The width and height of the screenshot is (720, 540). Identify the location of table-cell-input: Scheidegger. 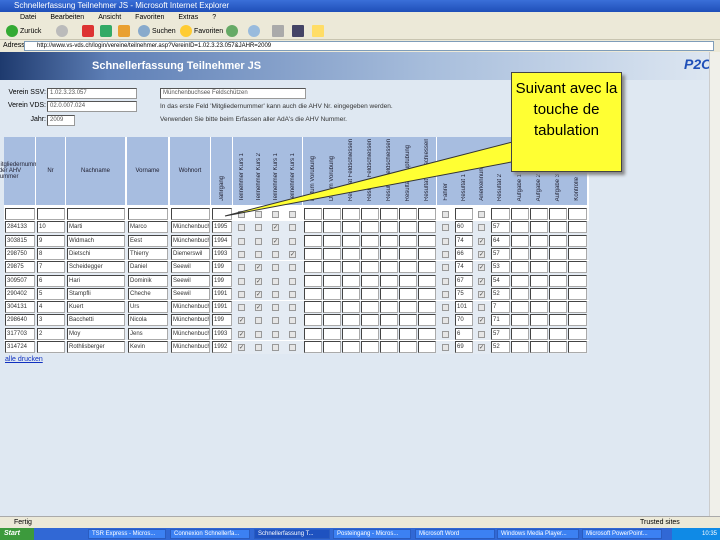
(96, 267).